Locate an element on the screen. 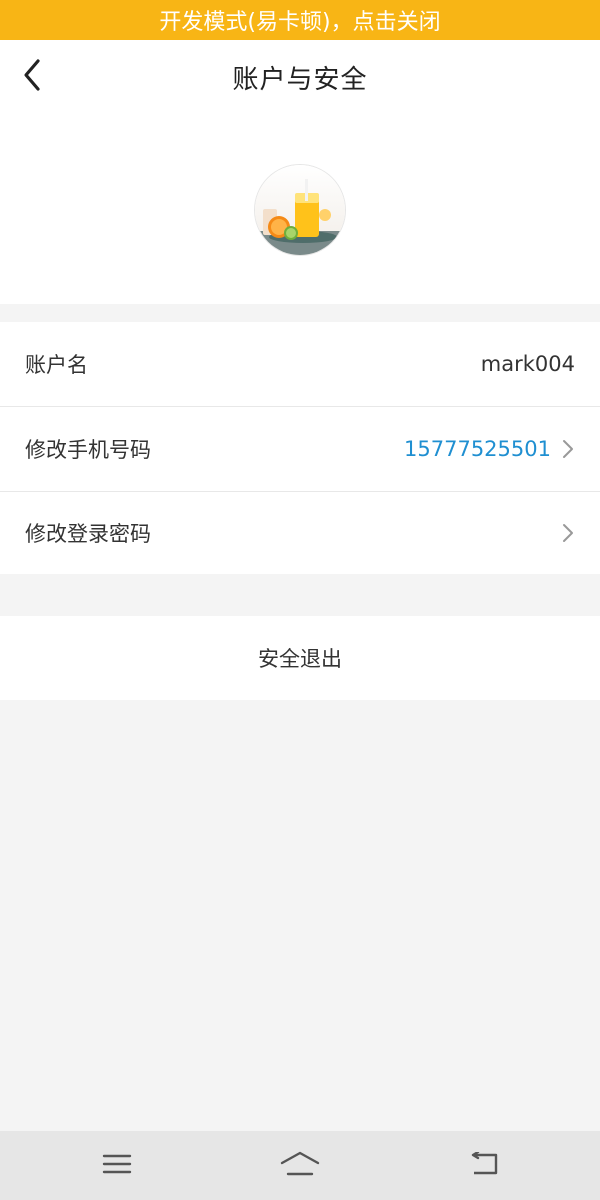 The width and height of the screenshot is (600, 1200). change-phone-row: 修改手机号码 15777525501 is located at coordinates (300, 449).